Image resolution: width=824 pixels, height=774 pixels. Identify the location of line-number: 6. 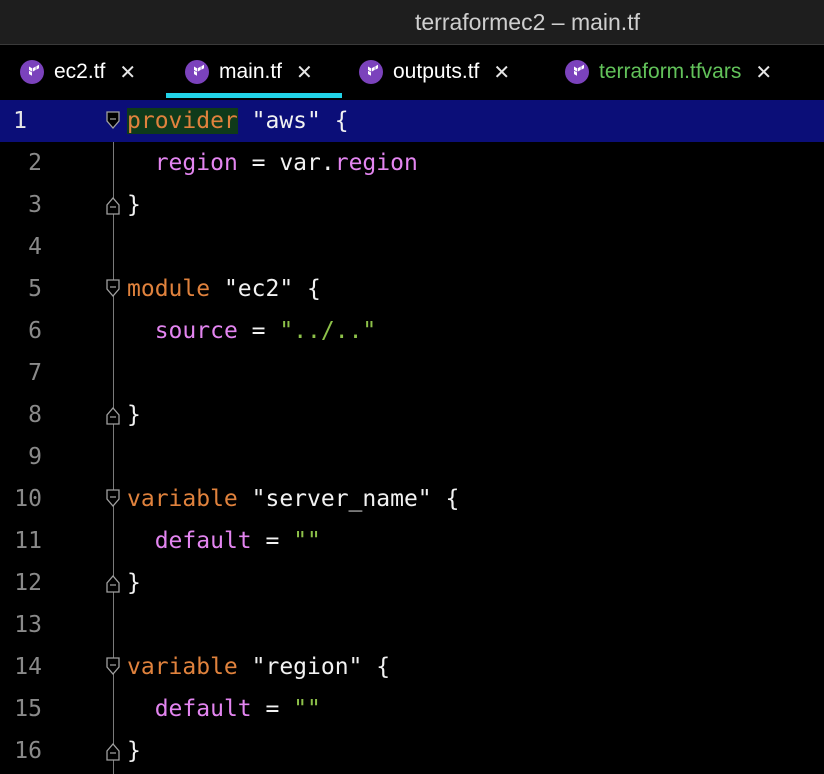
(35, 331).